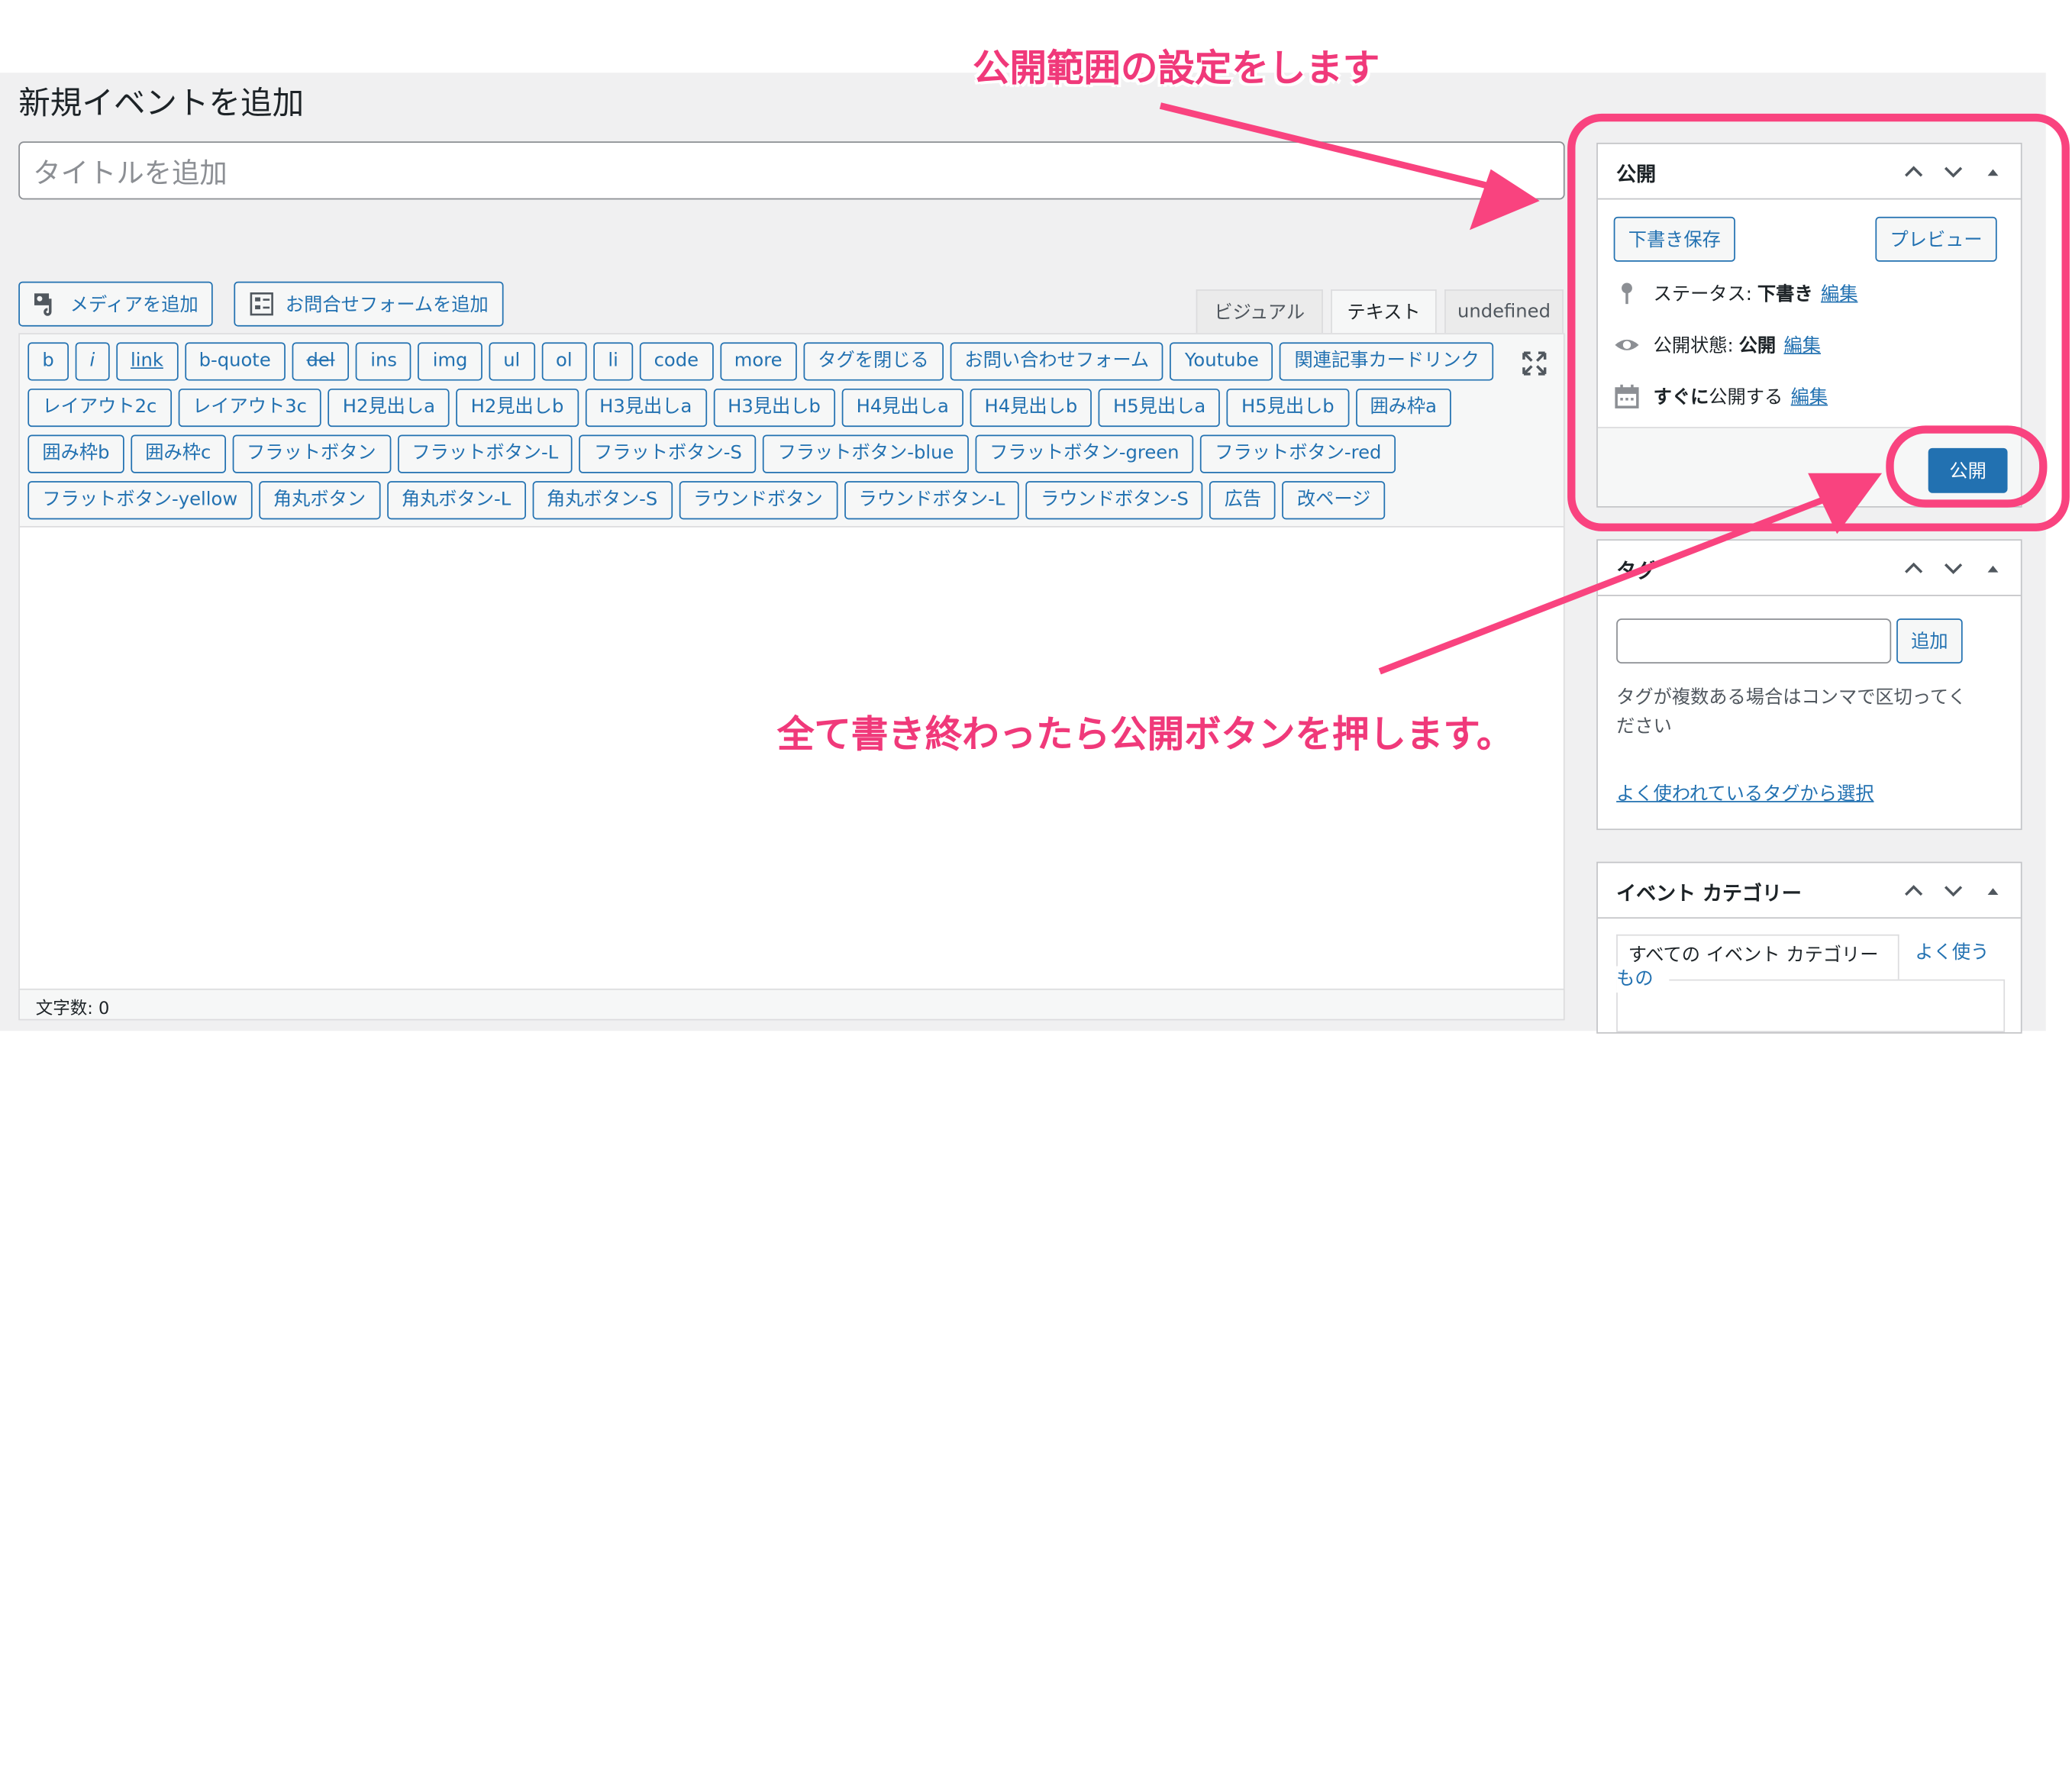 The height and width of the screenshot is (1782, 2072). Describe the element at coordinates (1384, 311) in the screenshot. I see `tab-text: テキスト` at that location.